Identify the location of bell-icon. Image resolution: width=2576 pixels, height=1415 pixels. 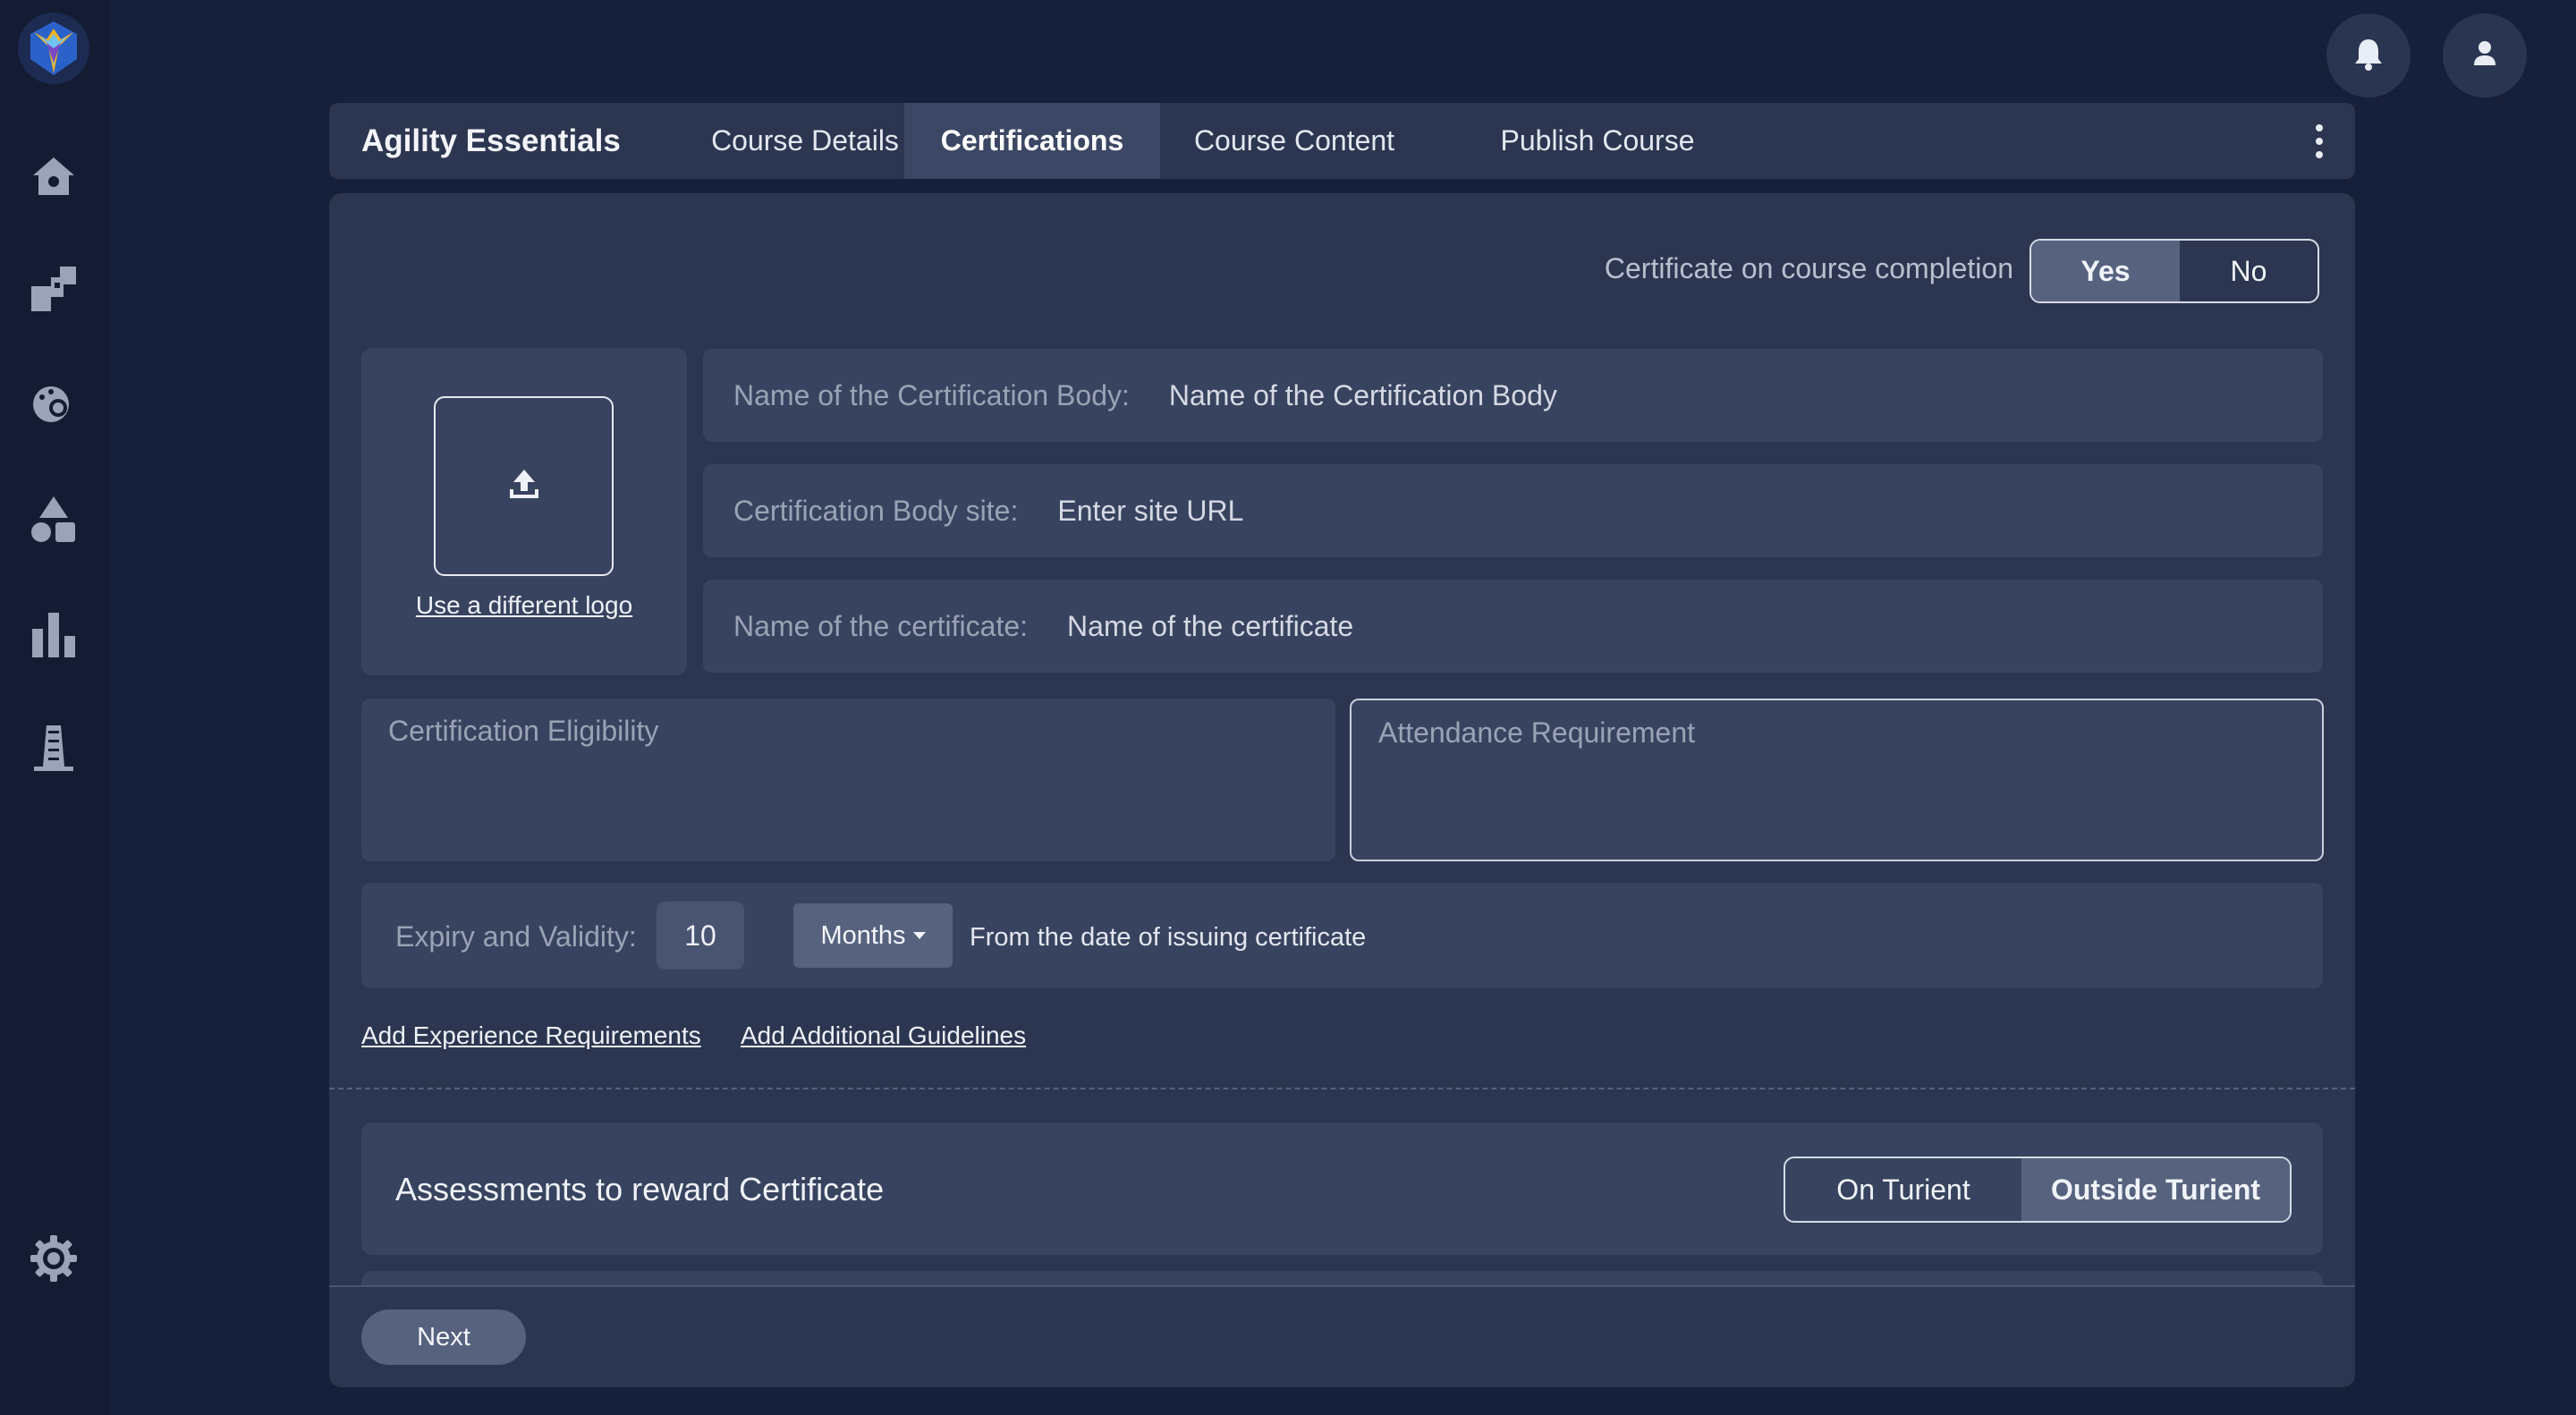
(2368, 56).